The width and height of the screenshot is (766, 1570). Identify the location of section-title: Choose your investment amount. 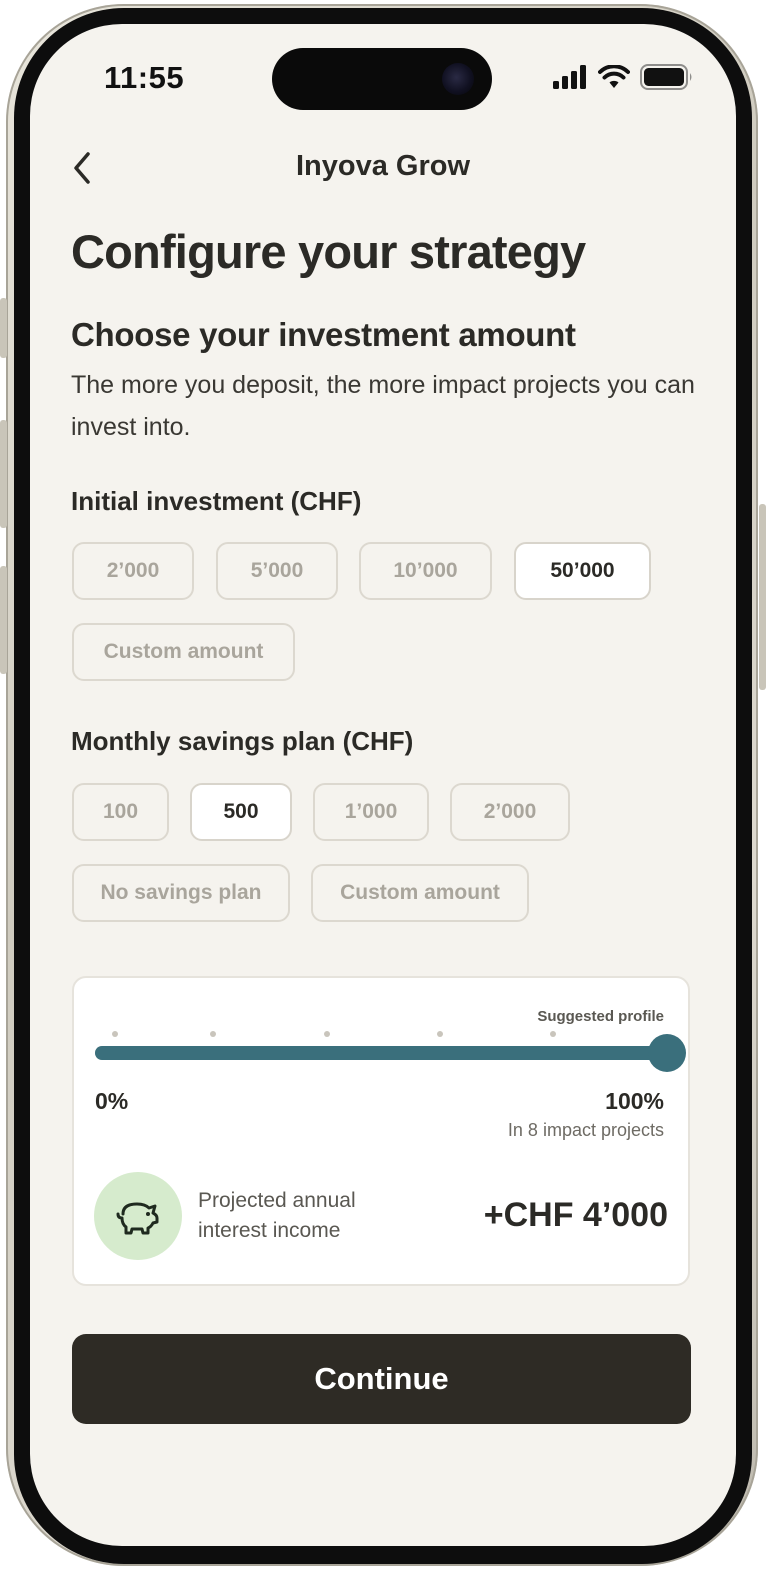
(323, 334).